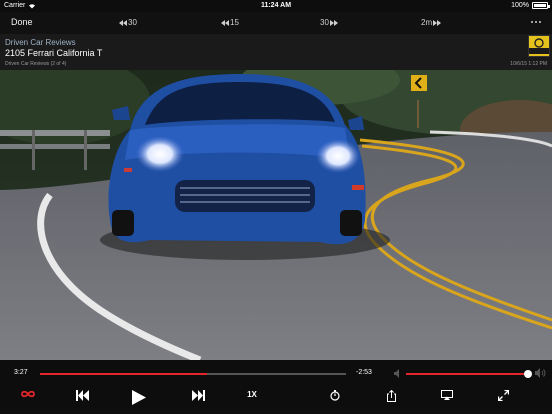 The width and height of the screenshot is (552, 414). I want to click on volume-high-icon, so click(540, 373).